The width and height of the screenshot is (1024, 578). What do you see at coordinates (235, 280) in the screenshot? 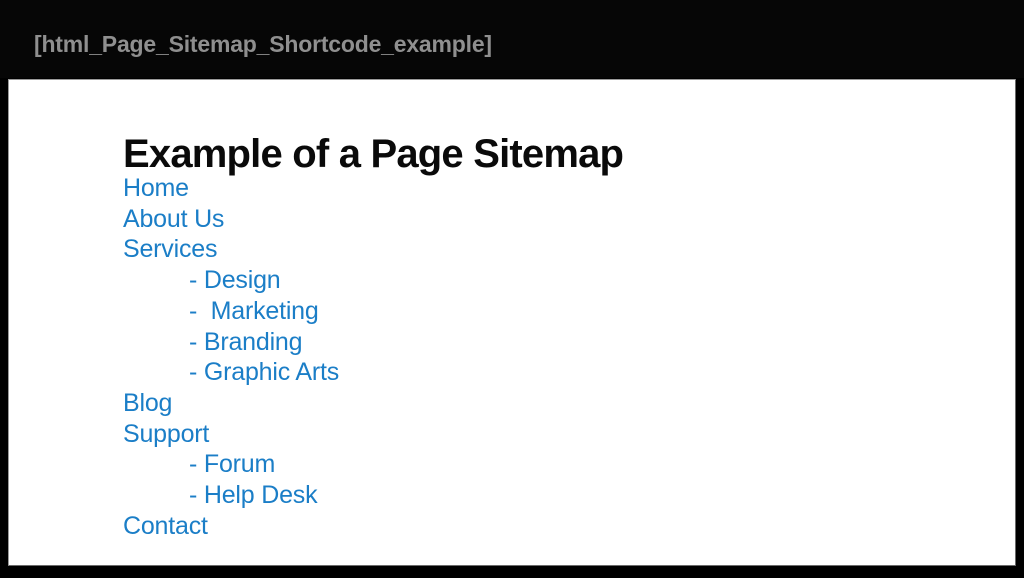
I see `sitemap-link-design: - Design` at bounding box center [235, 280].